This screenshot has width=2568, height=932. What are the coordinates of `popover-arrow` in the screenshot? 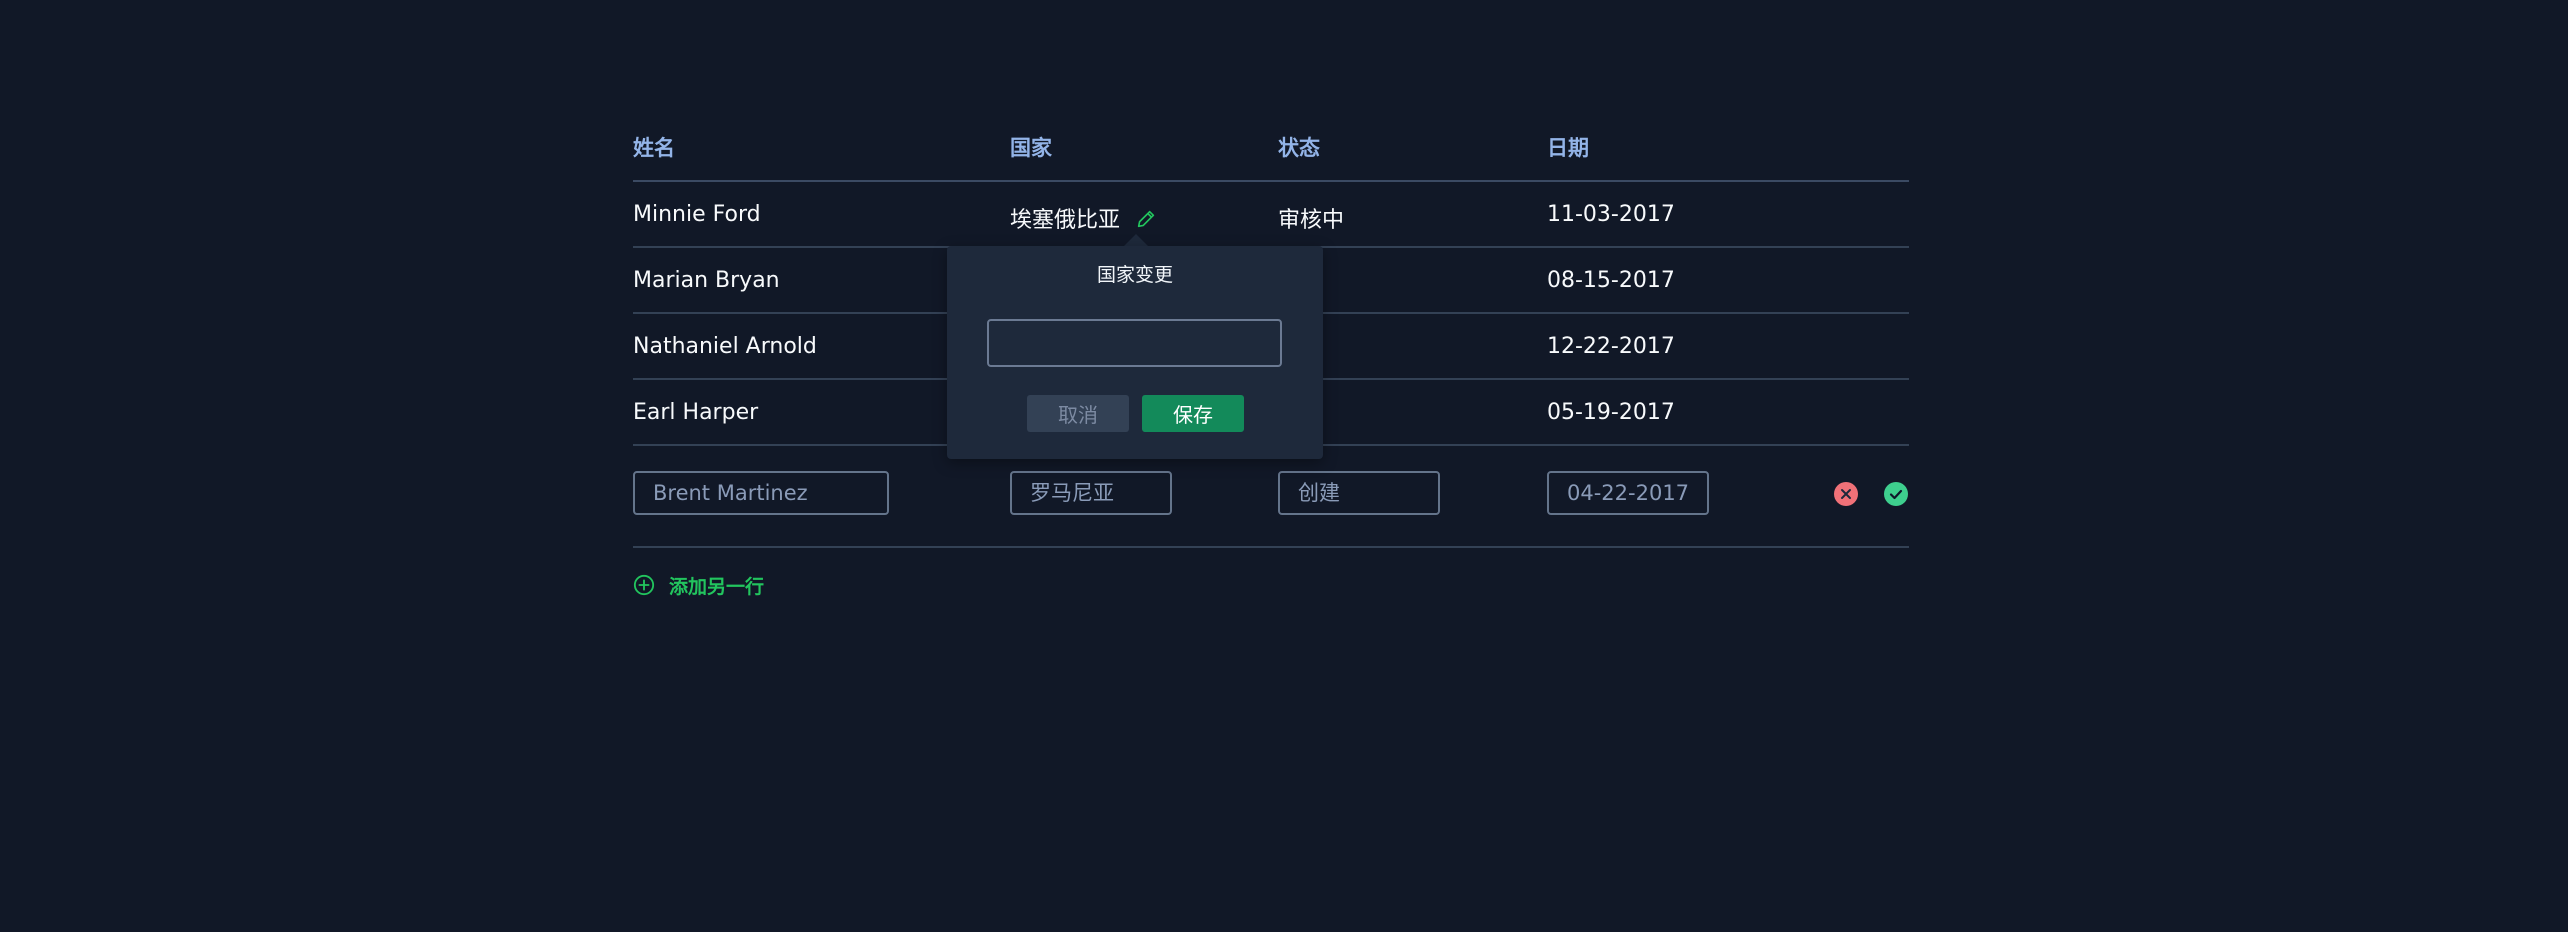 It's located at (1136, 240).